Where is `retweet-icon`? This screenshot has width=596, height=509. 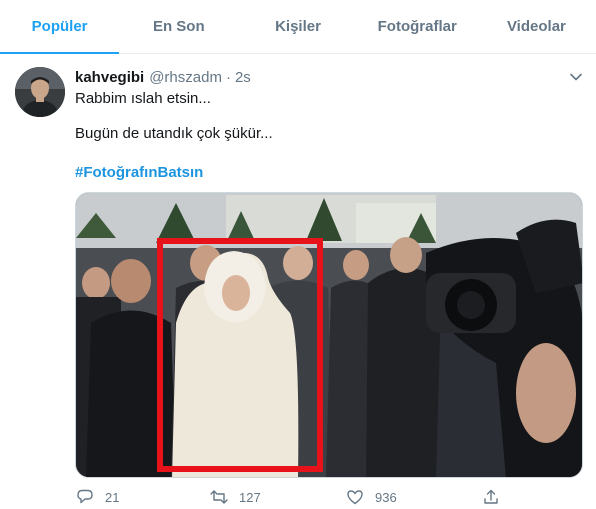 retweet-icon is located at coordinates (219, 497).